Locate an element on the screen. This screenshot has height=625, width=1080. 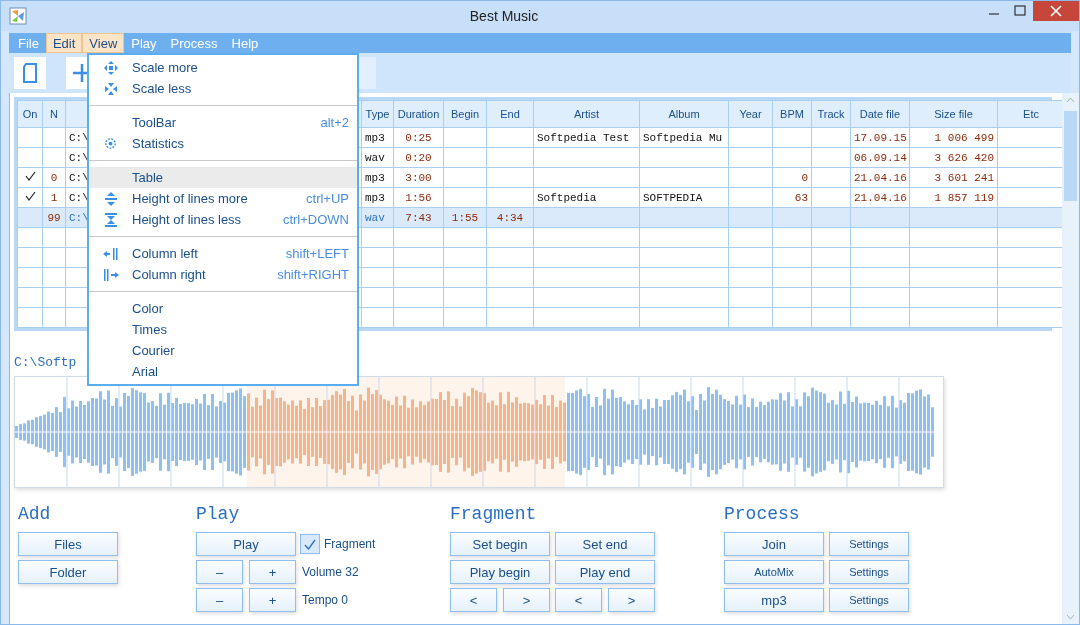
menu-item: Color is located at coordinates (223, 308).